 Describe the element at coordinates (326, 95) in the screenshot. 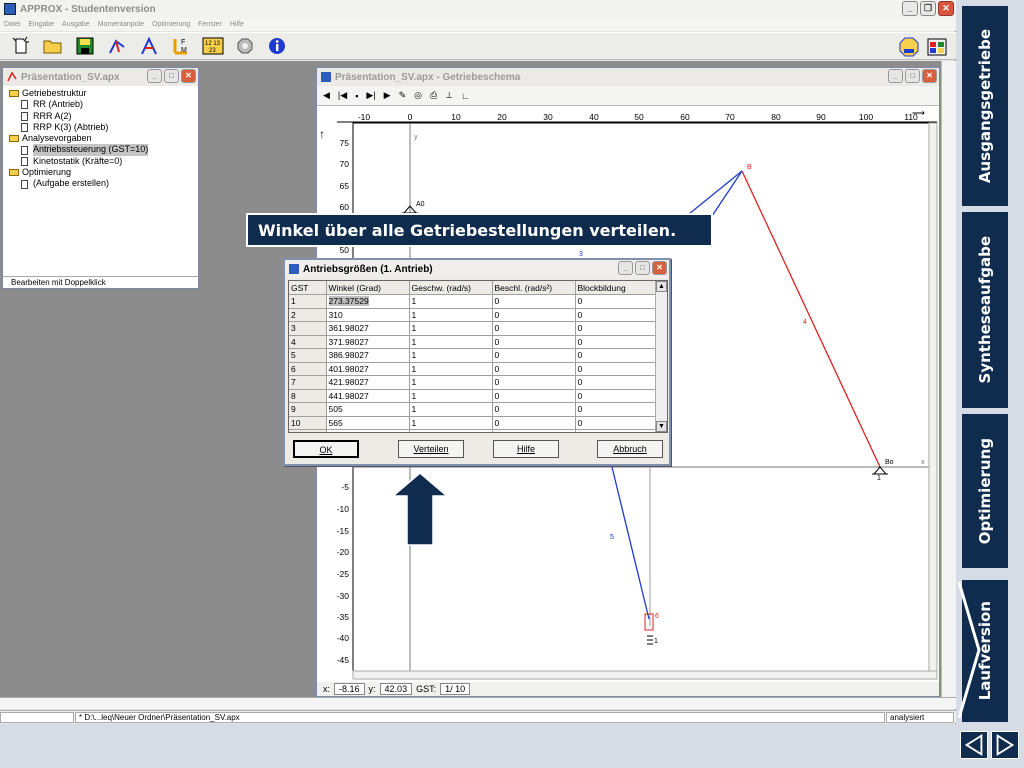

I see `step-back-icon: ◀` at that location.